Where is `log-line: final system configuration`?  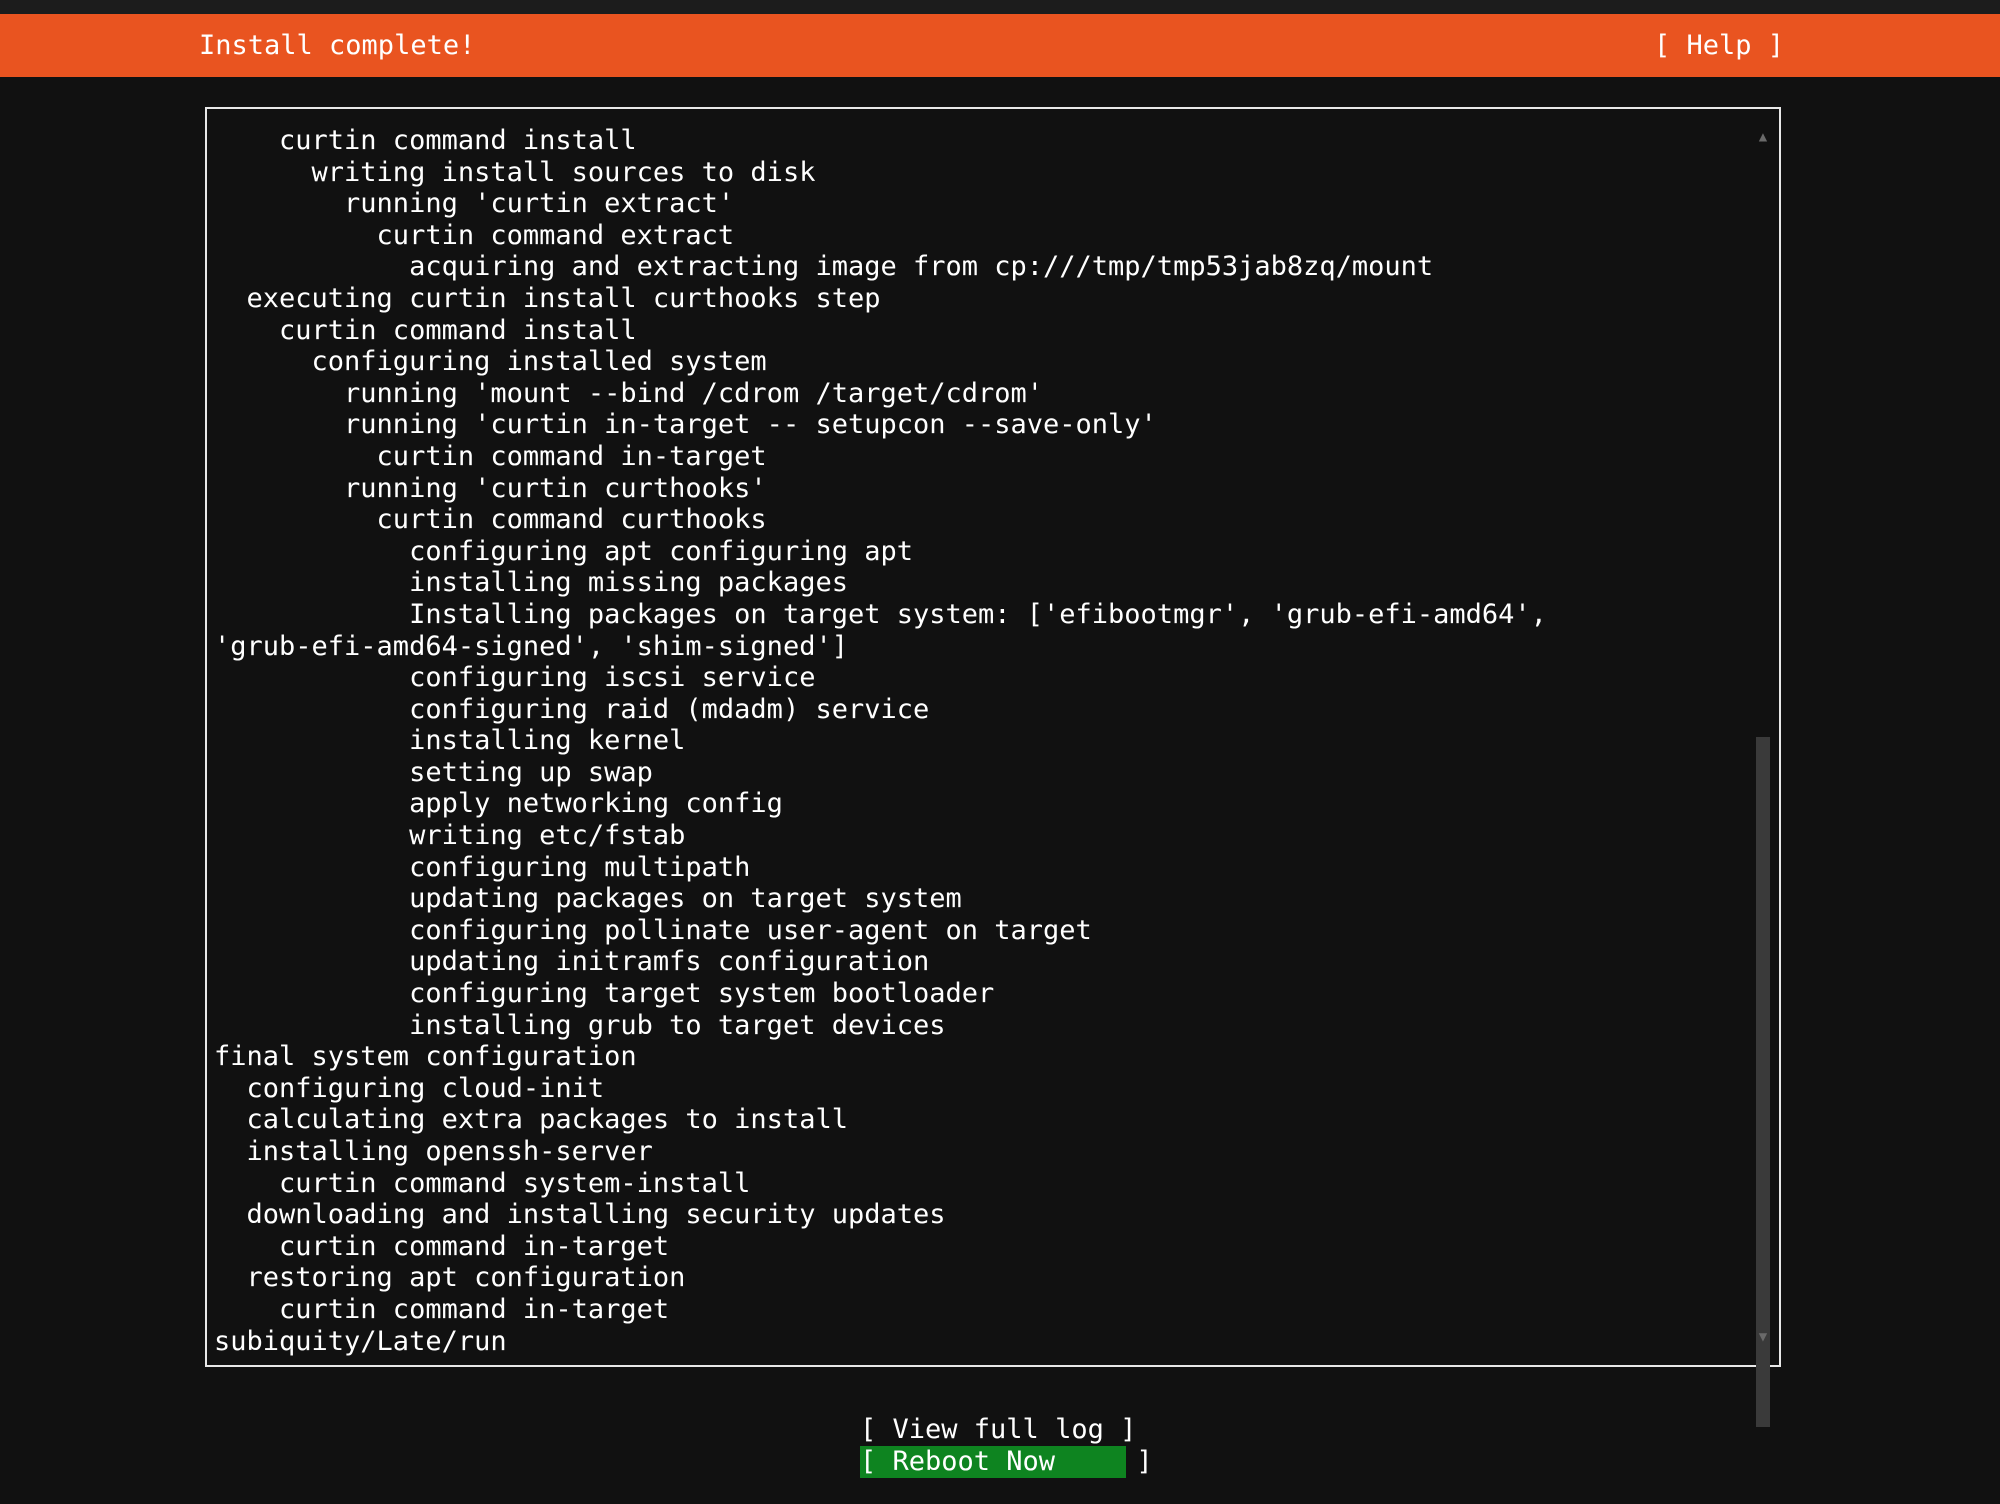 log-line: final system configuration is located at coordinates (425, 1057).